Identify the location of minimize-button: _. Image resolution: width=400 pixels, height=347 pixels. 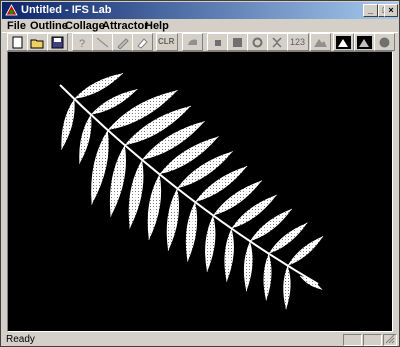
(370, 10).